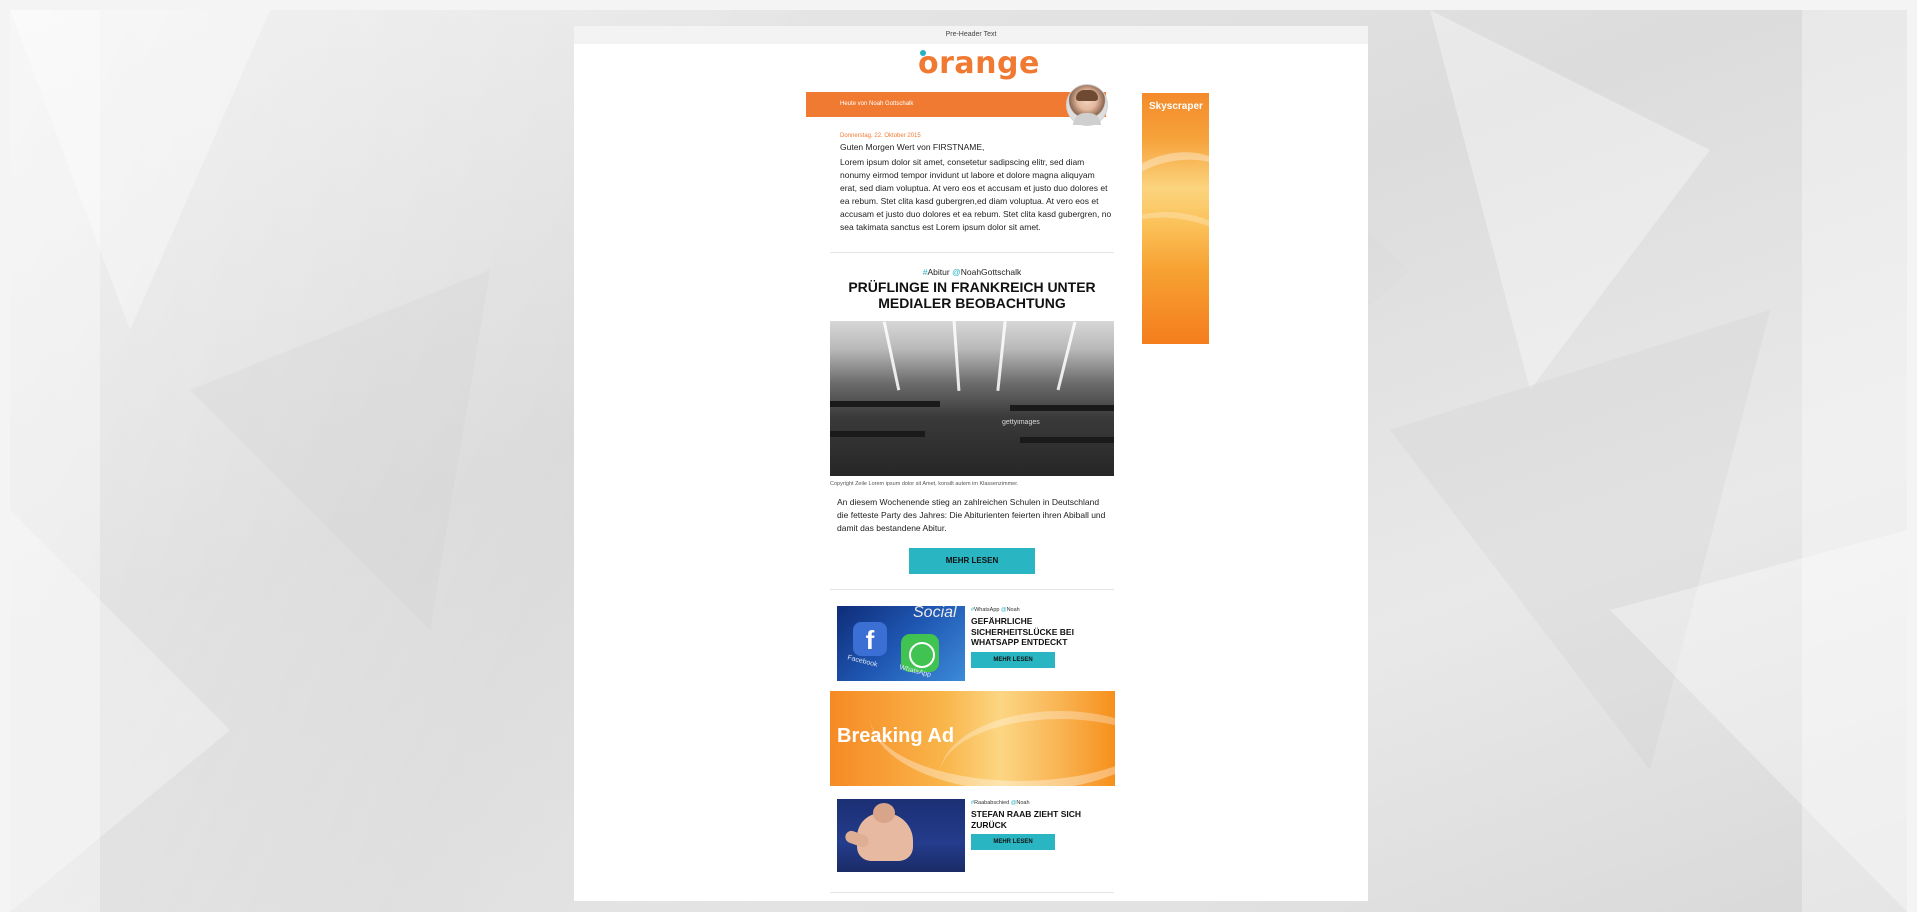 The image size is (1917, 912). Describe the element at coordinates (912, 147) in the screenshot. I see `greeting-text: Guten Morgen Wert von FIRSTNAME,` at that location.